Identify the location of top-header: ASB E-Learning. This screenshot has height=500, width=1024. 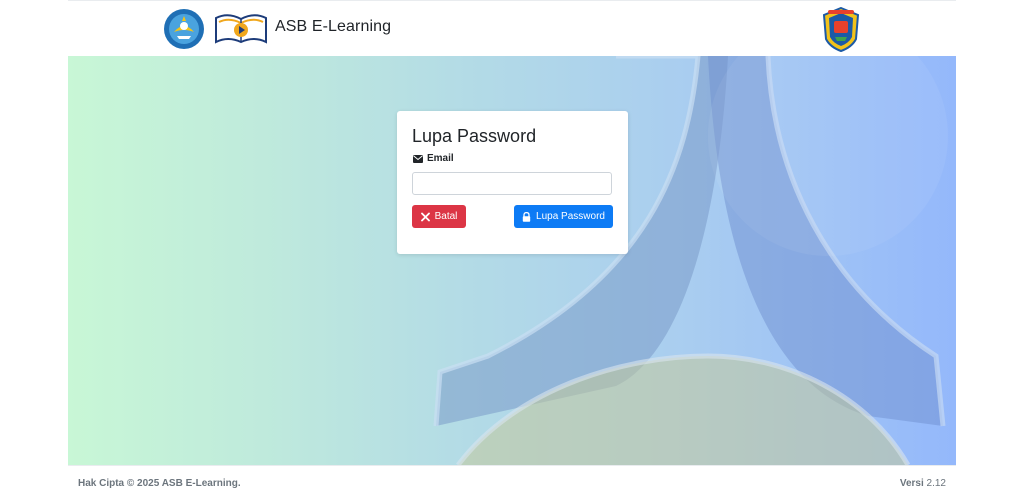
(512, 28).